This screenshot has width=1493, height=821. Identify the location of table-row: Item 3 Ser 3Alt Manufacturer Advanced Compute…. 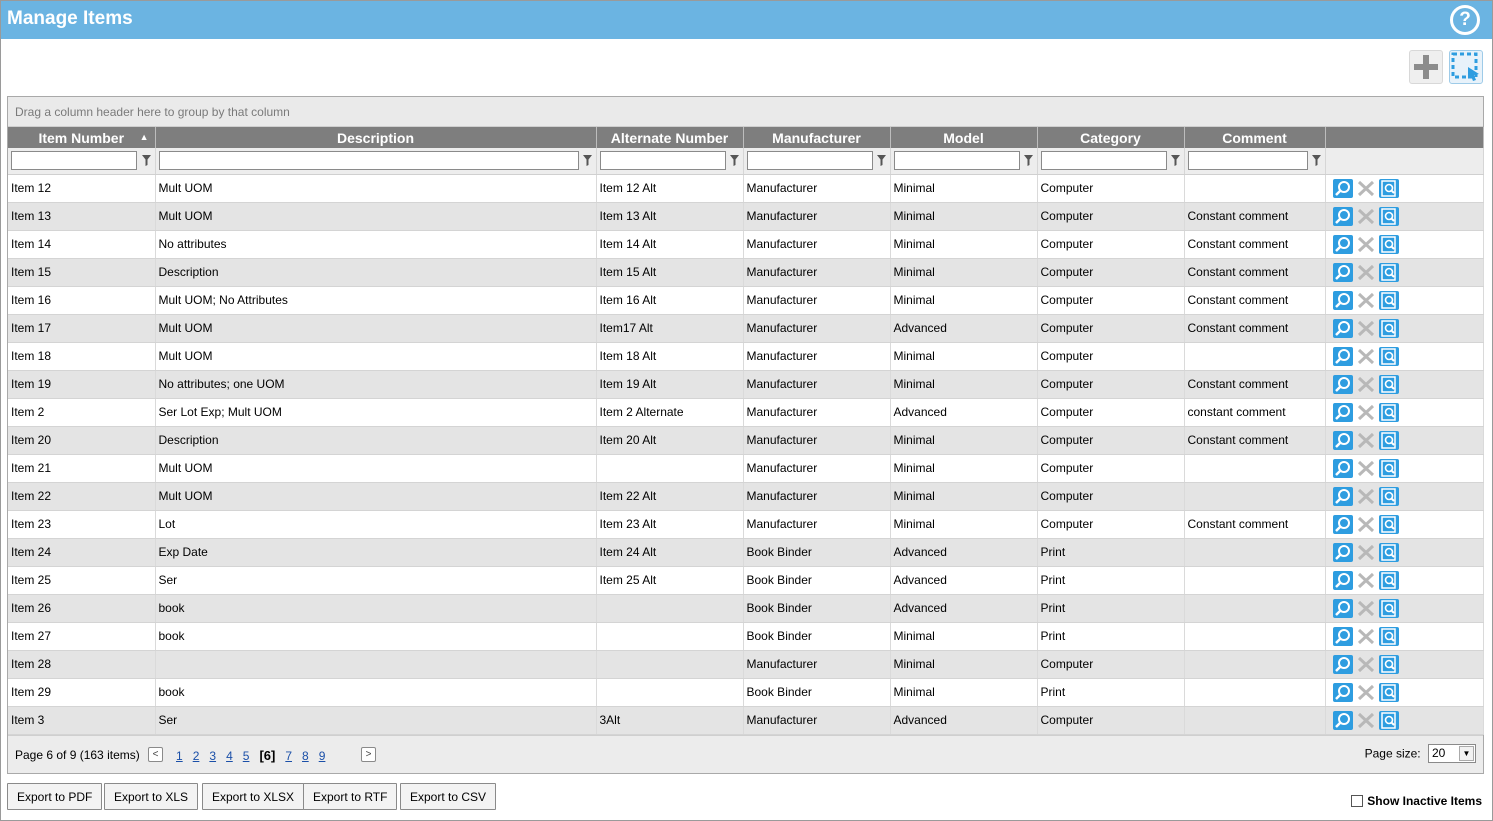
(746, 720).